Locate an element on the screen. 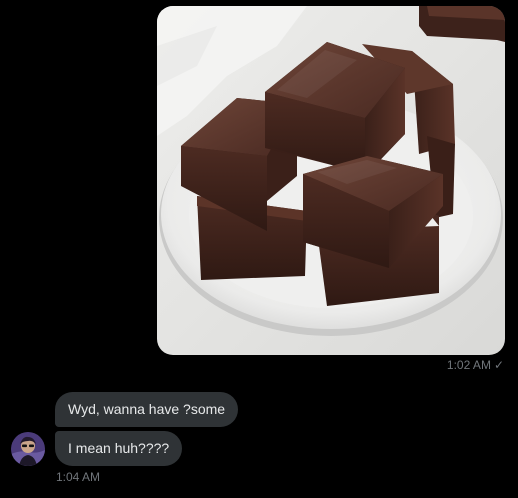 This screenshot has height=498, width=518. received-message-bubble: I mean huh???? is located at coordinates (119, 448).